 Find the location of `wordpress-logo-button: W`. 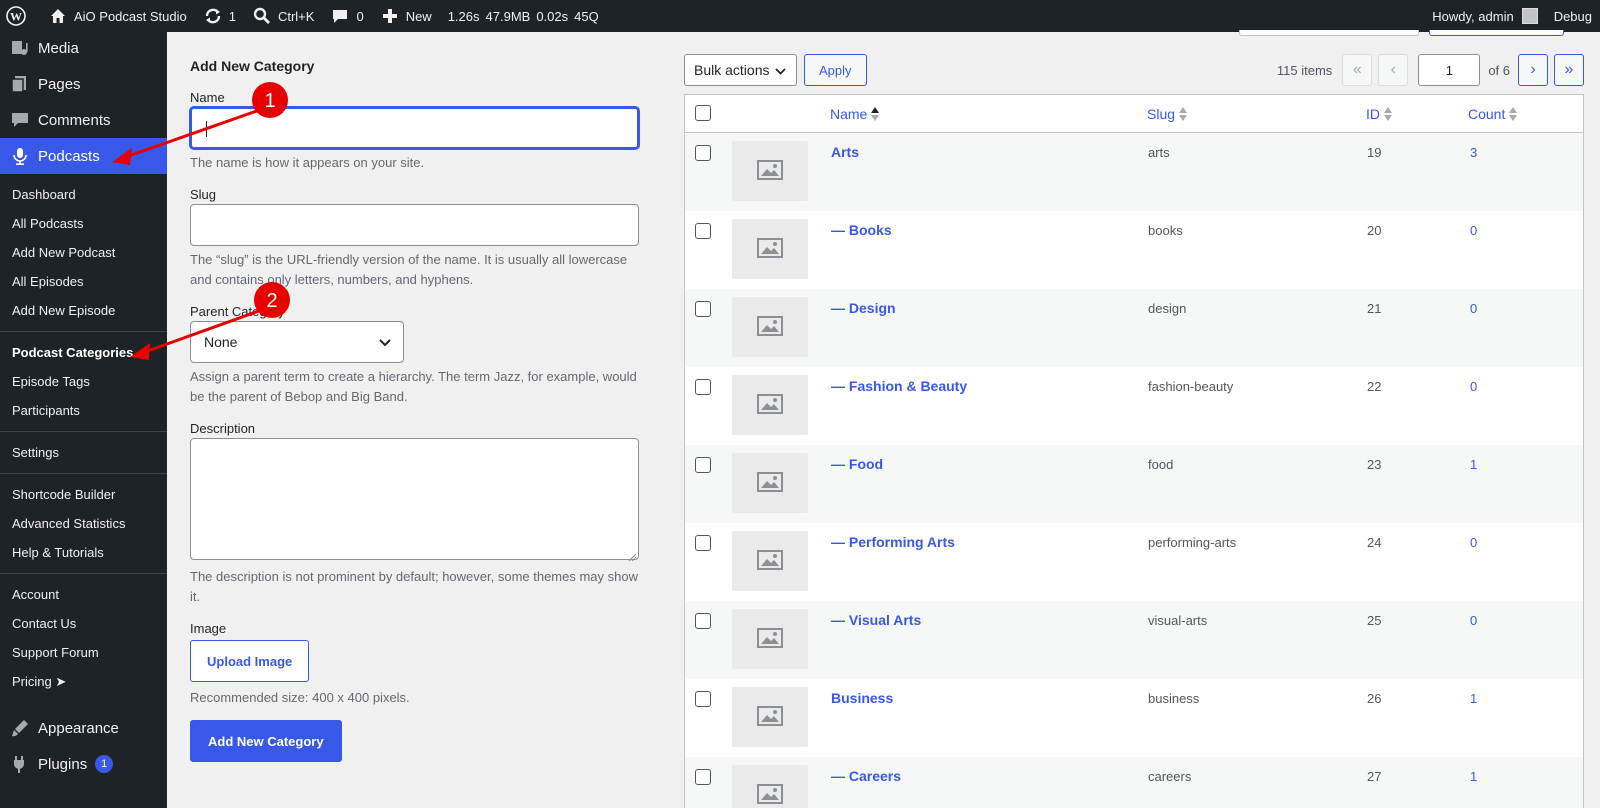

wordpress-logo-button: W is located at coordinates (20, 16).